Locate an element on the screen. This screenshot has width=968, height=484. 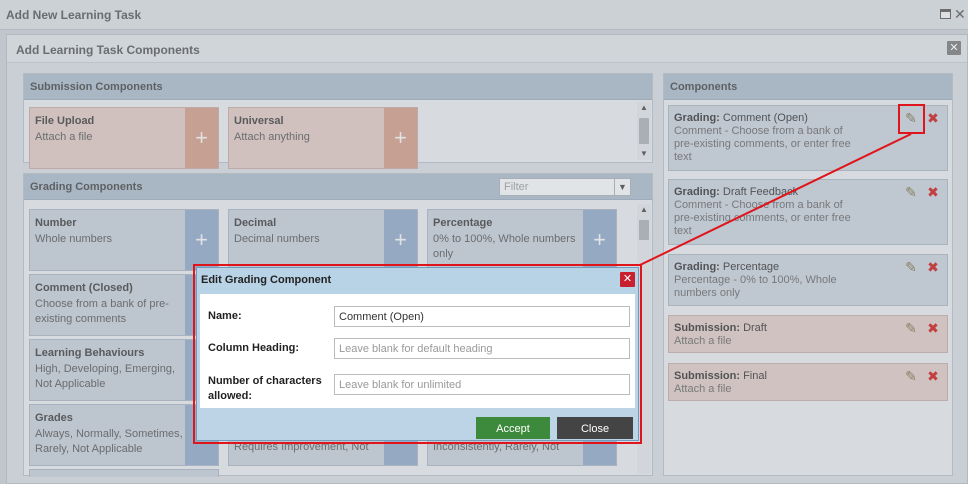
outer-titlebar: Add New Learning Task ✕ is located at coordinates (484, 15).